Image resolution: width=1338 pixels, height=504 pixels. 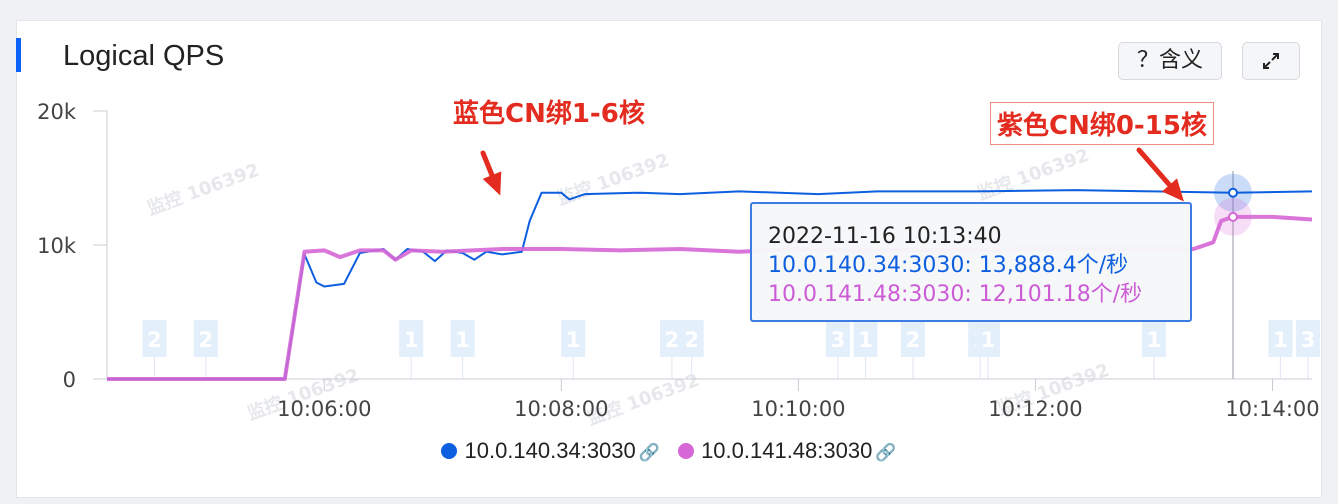 What do you see at coordinates (955, 294) in the screenshot?
I see `tooltip-row-purple: 10.0.141.48:3030: 12,101.18个/秒` at bounding box center [955, 294].